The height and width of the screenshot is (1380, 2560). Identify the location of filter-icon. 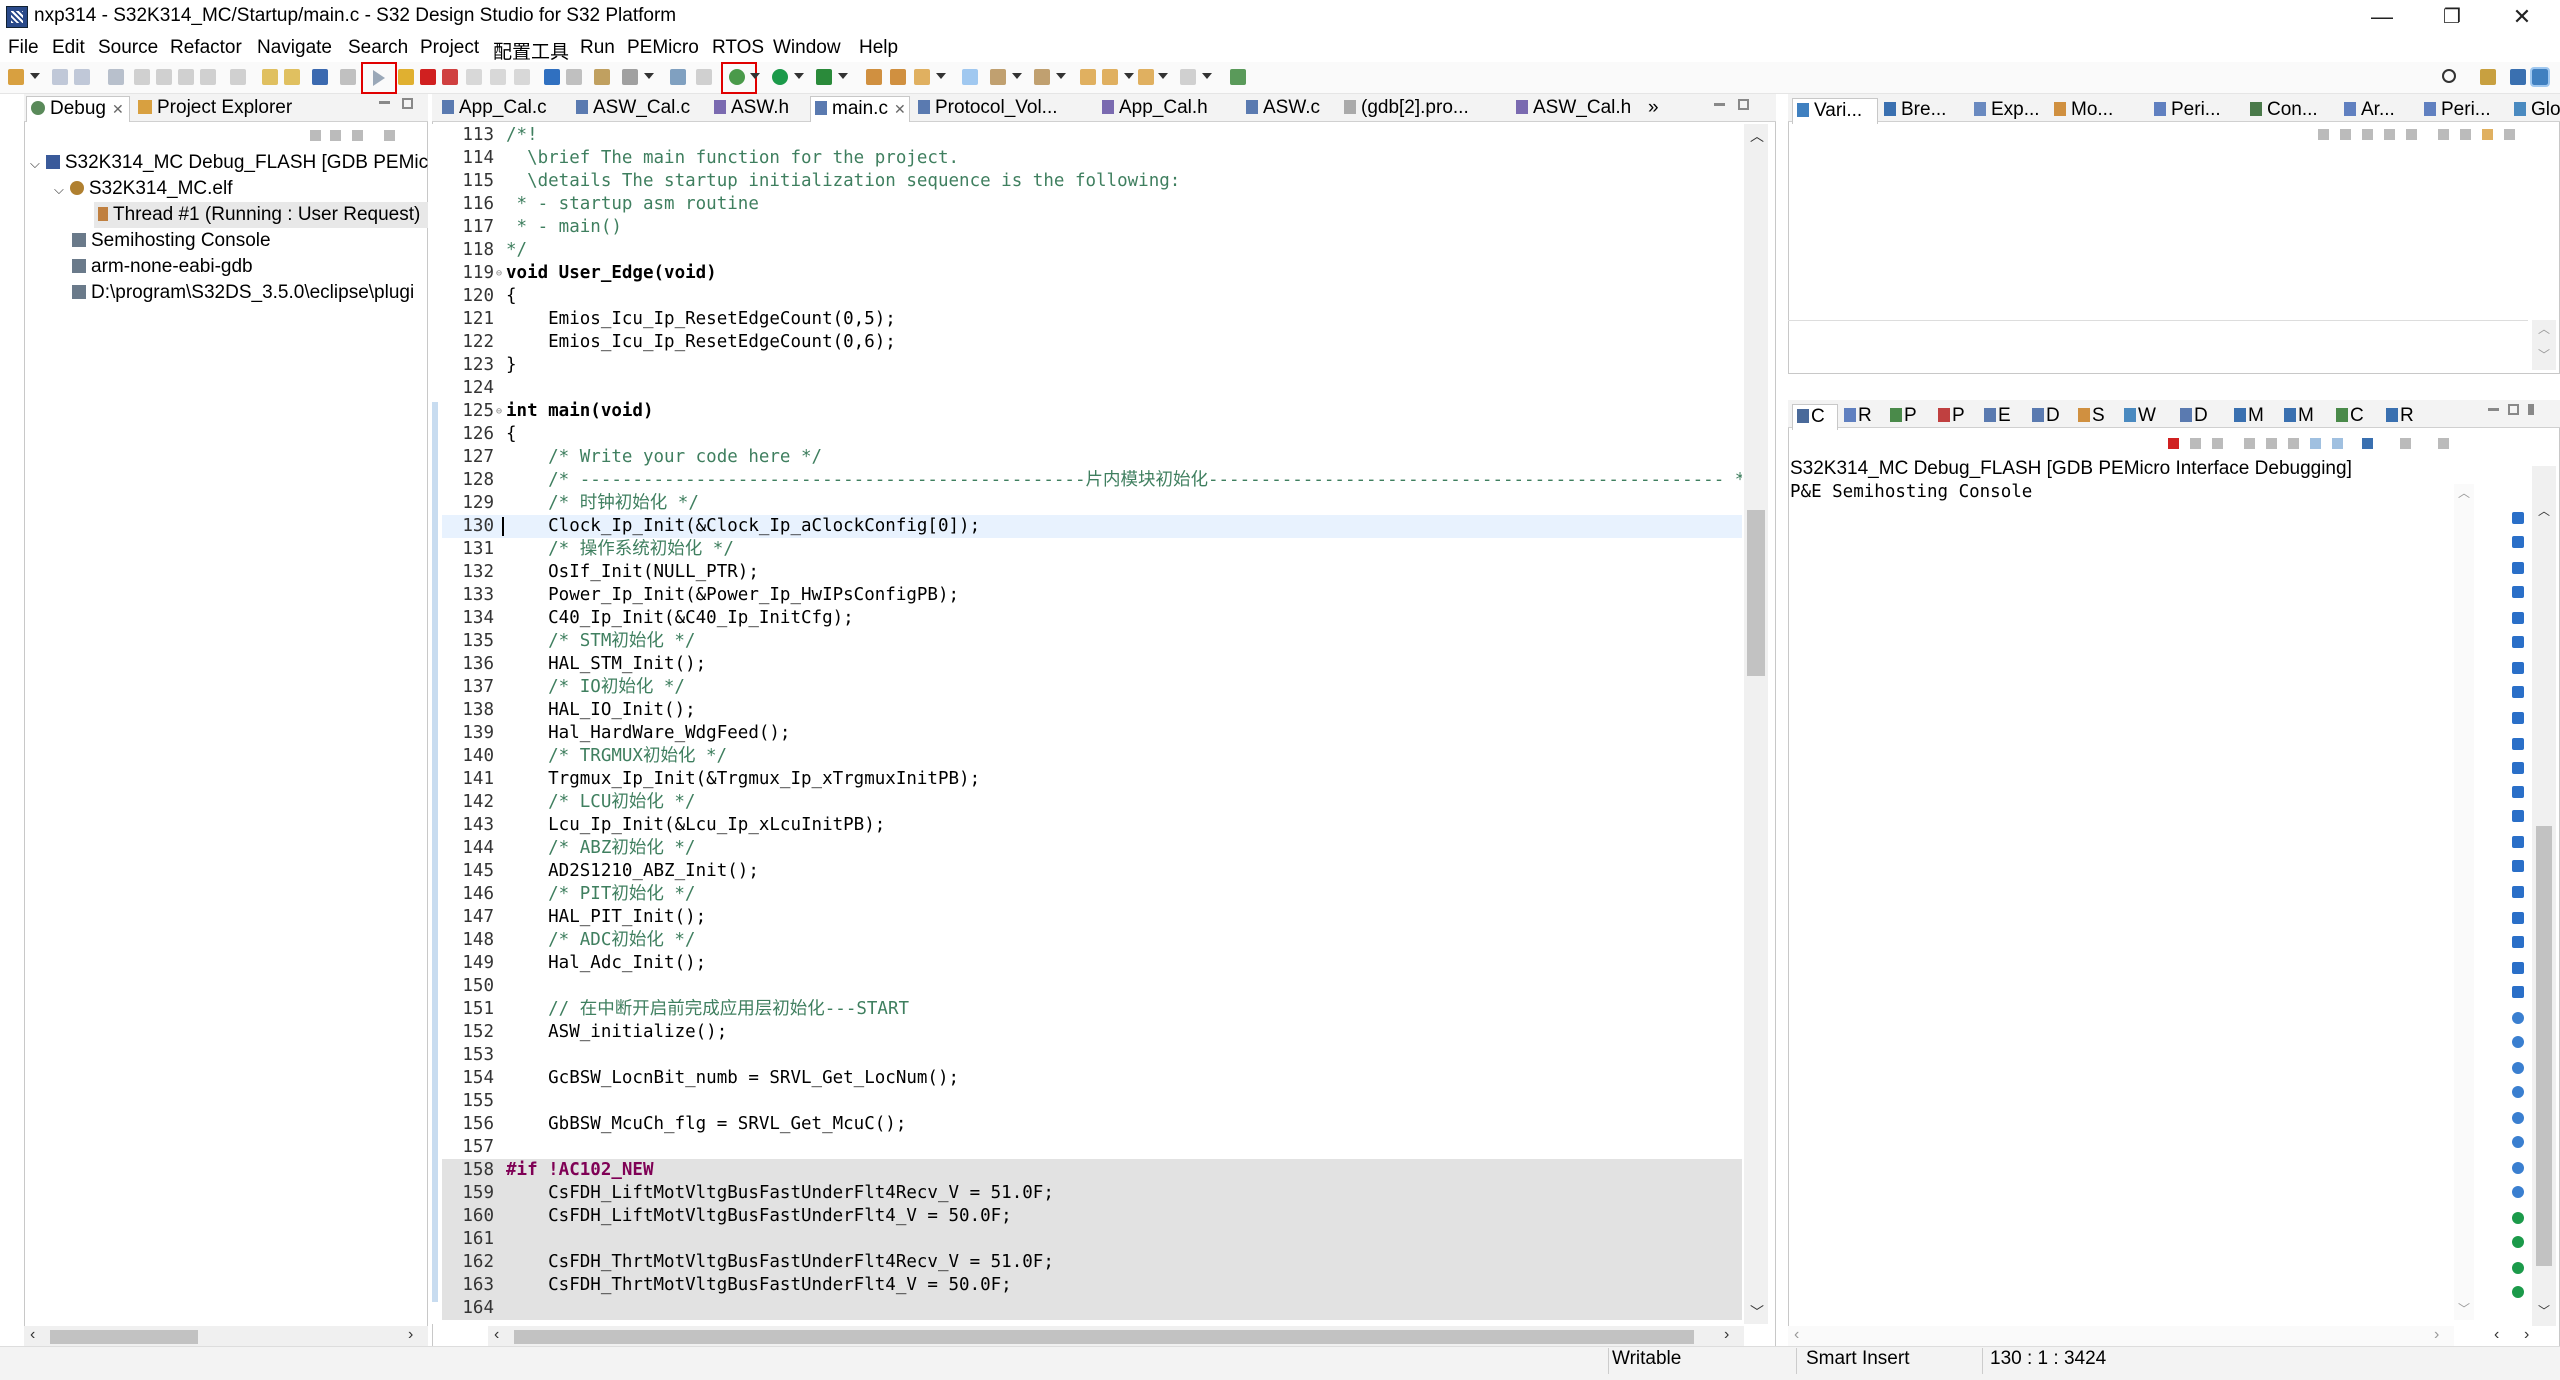
(2487, 134).